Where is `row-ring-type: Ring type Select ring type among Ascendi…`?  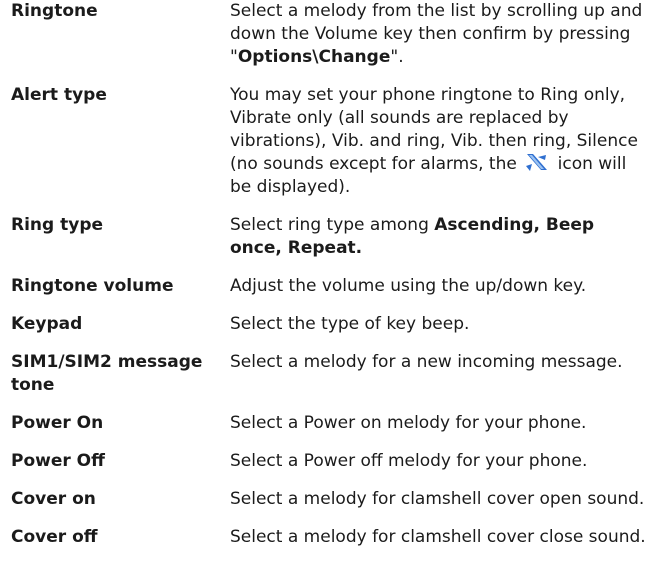
row-ring-type: Ring type Select ring type among Ascendi… is located at coordinates (331, 237).